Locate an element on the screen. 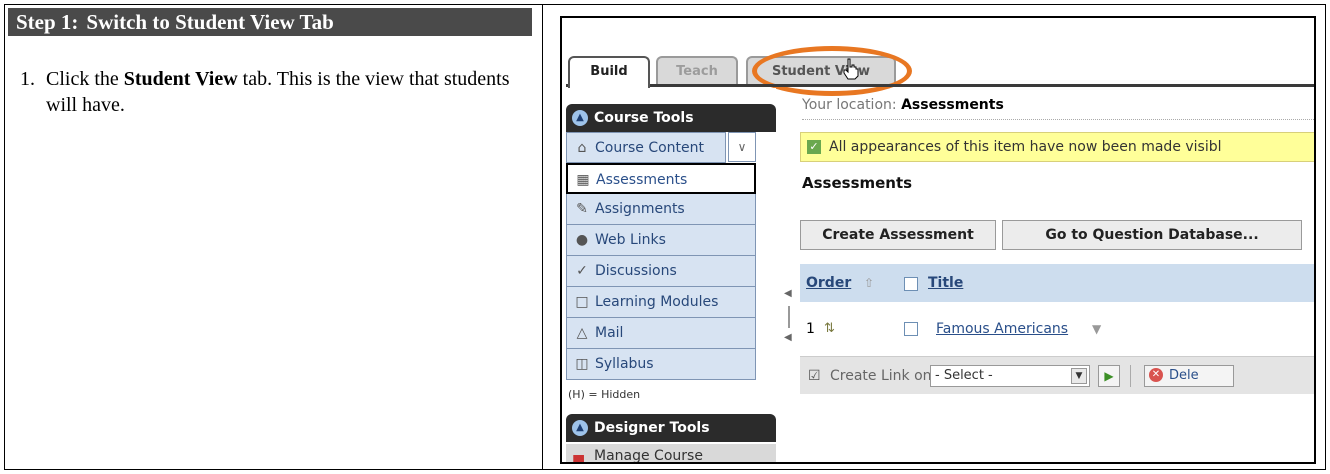  designer-tools-title: Designer Tools is located at coordinates (652, 428).